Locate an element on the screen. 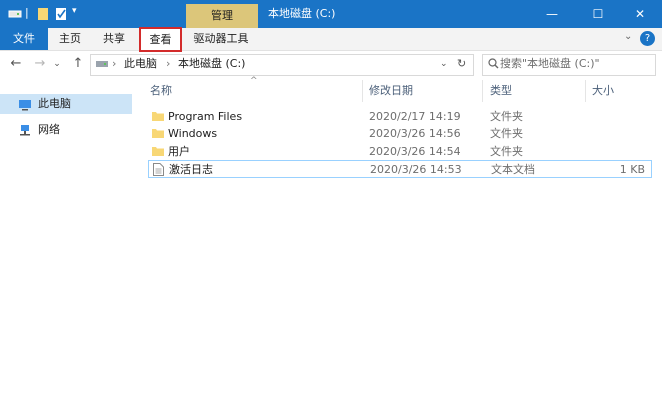  file-name: 用户 is located at coordinates (179, 151).